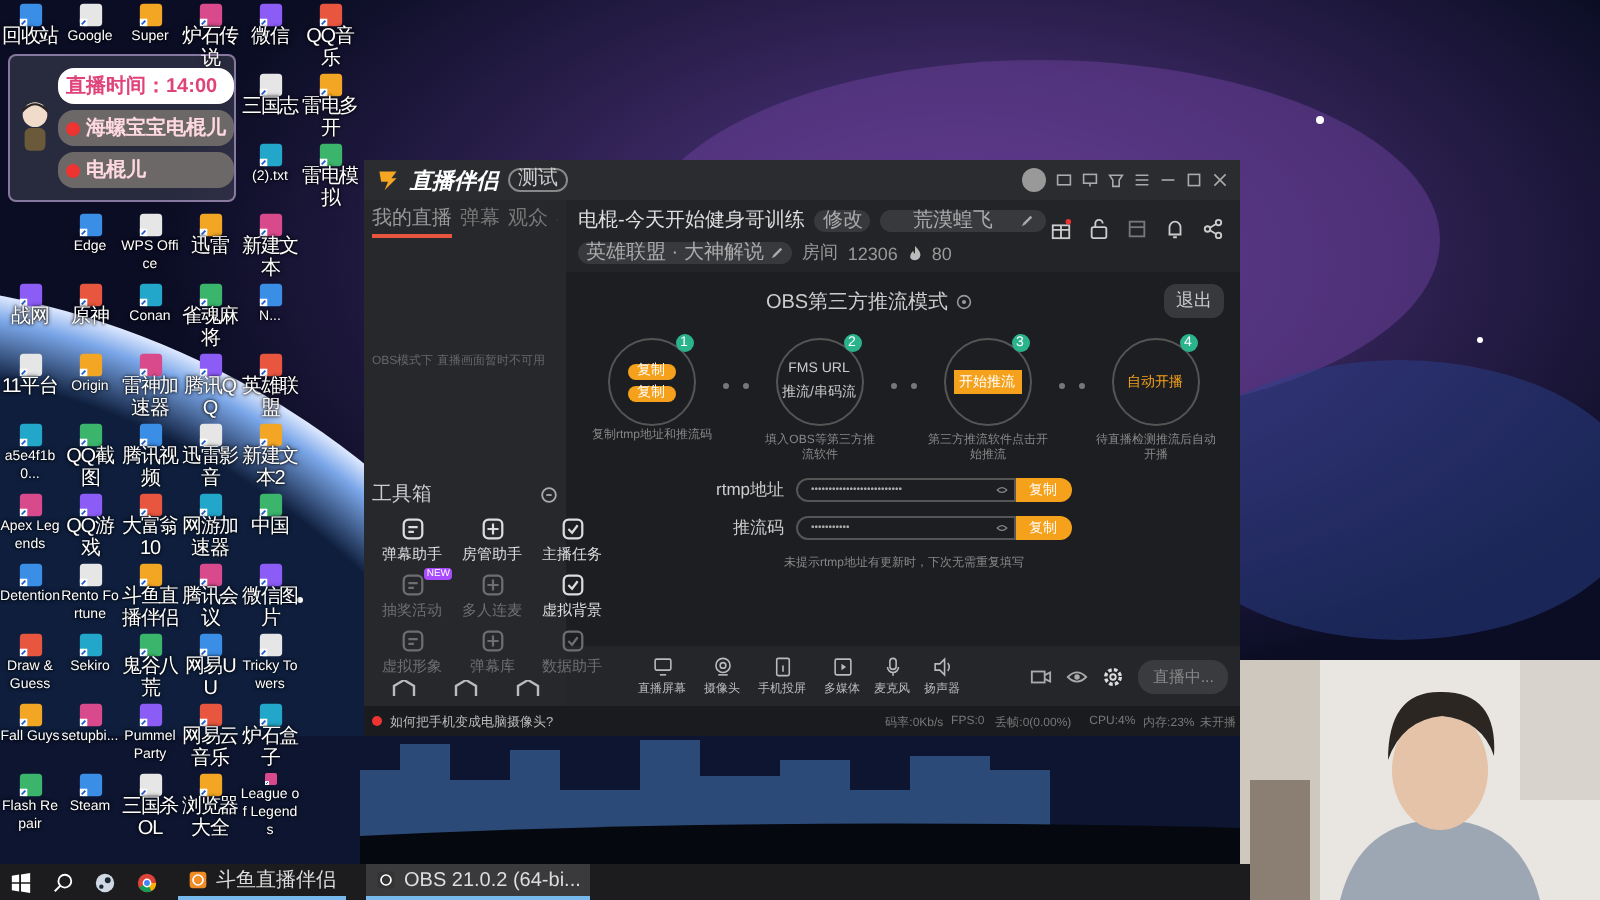 The height and width of the screenshot is (900, 1600). What do you see at coordinates (105, 882) in the screenshot?
I see `steam-icon` at bounding box center [105, 882].